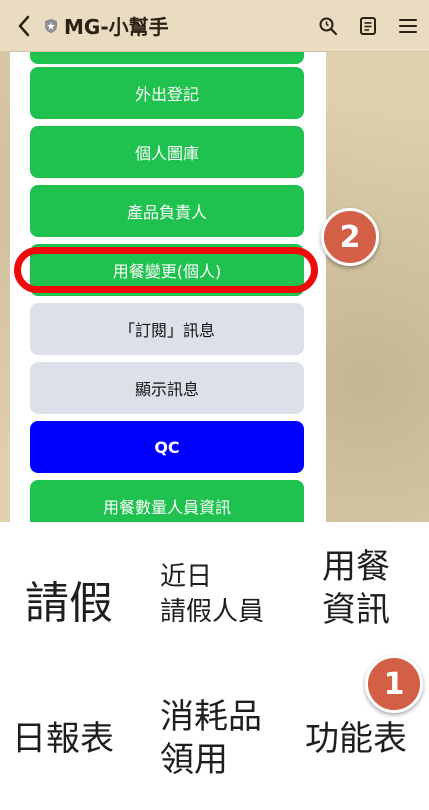  Describe the element at coordinates (167, 388) in the screenshot. I see `menu-button-show-message: 顯示訊息` at that location.